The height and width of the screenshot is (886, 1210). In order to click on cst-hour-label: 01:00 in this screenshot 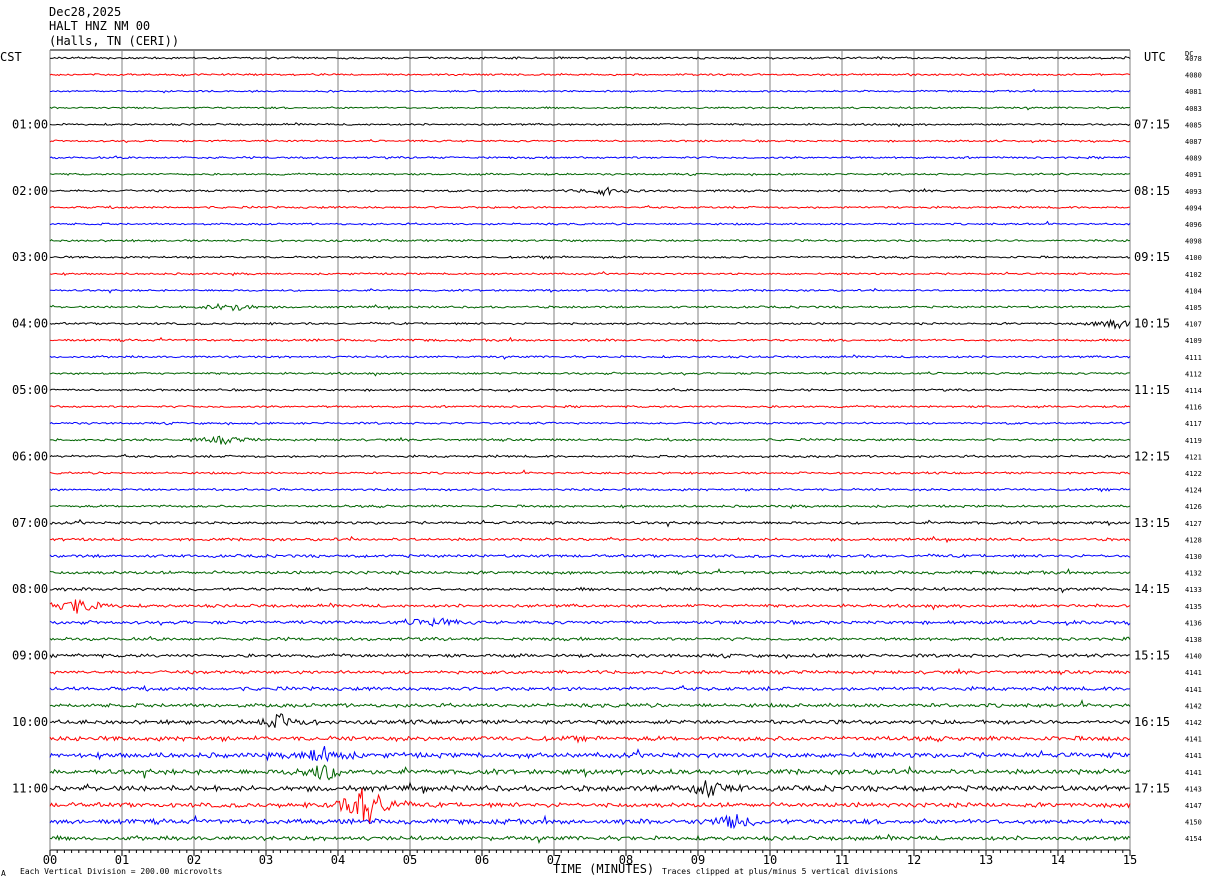, I will do `click(30, 124)`.